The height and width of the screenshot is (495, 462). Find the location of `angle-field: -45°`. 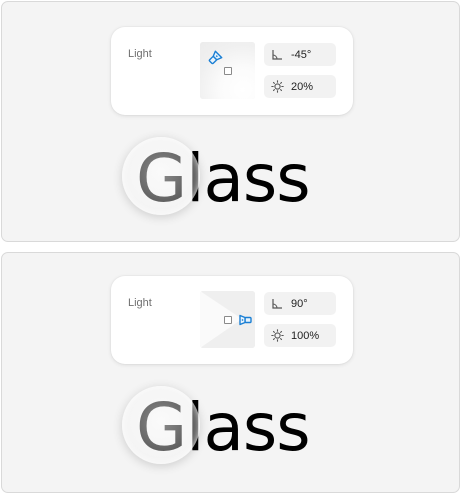

angle-field: -45° is located at coordinates (300, 54).